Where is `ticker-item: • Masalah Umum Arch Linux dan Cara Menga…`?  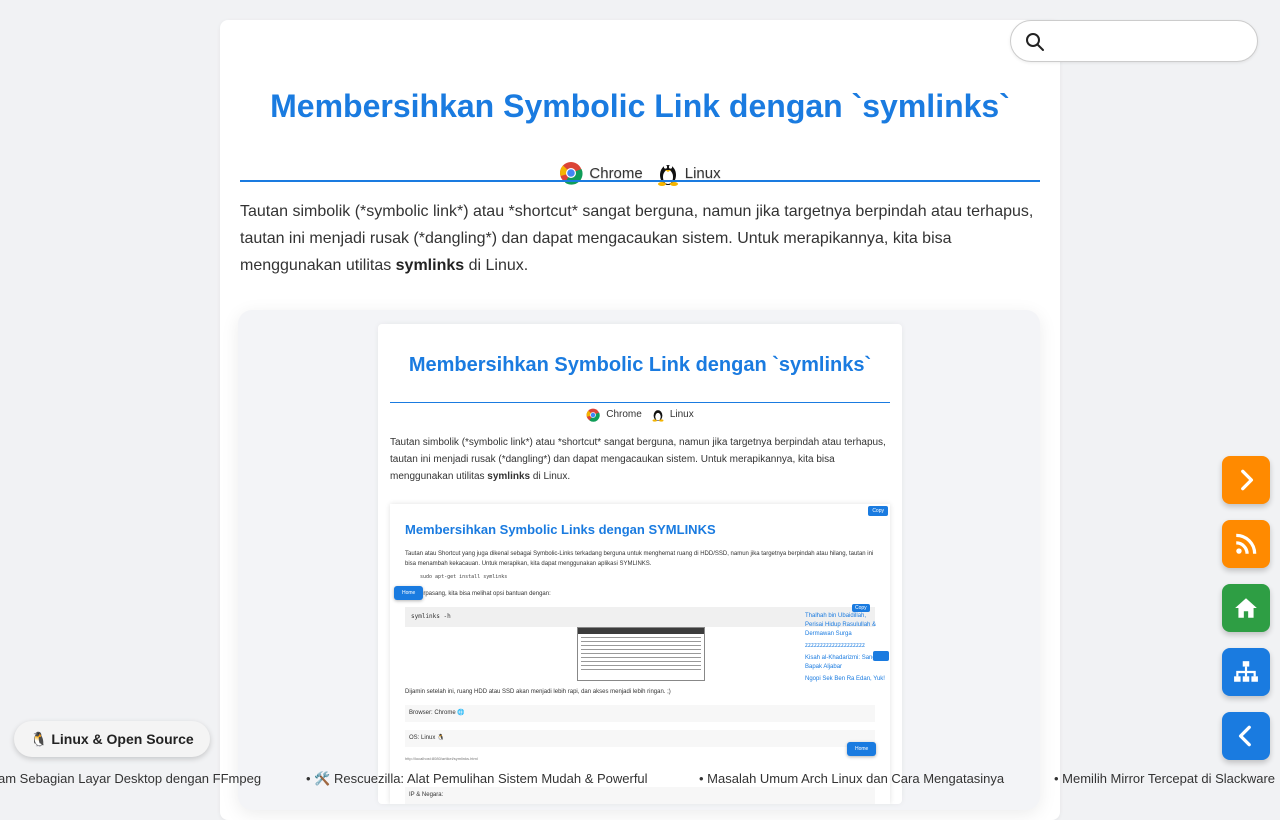 ticker-item: • Masalah Umum Arch Linux dan Cara Menga… is located at coordinates (851, 779).